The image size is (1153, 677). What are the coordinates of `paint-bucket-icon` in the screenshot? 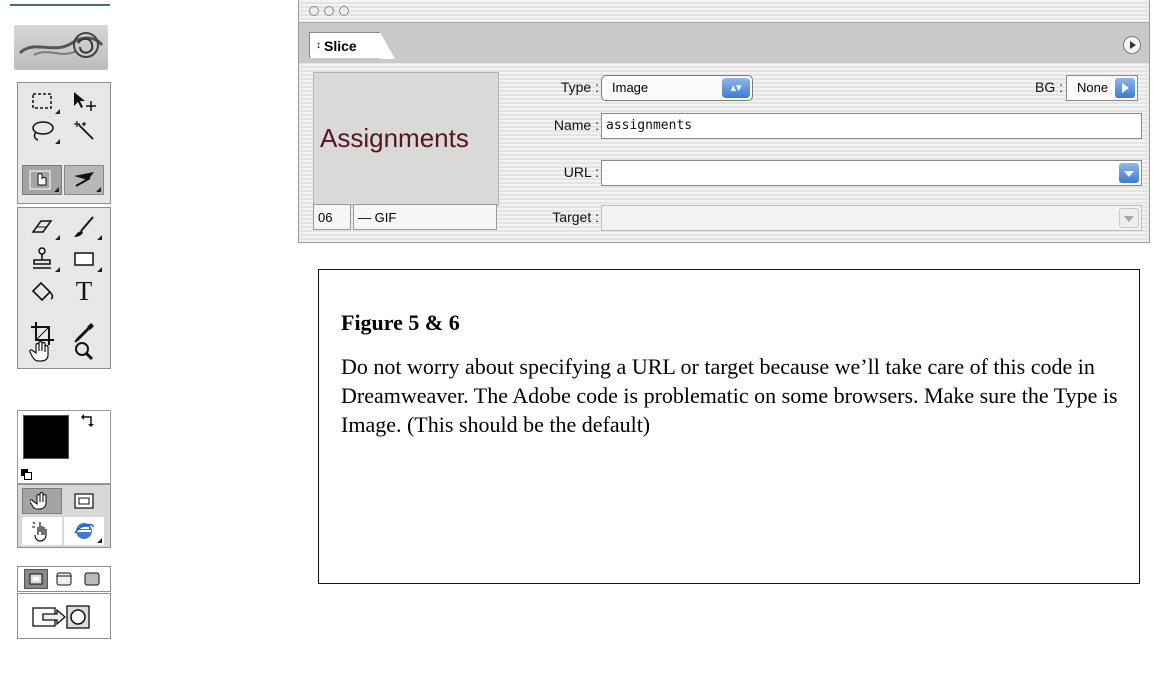 It's located at (42, 291).